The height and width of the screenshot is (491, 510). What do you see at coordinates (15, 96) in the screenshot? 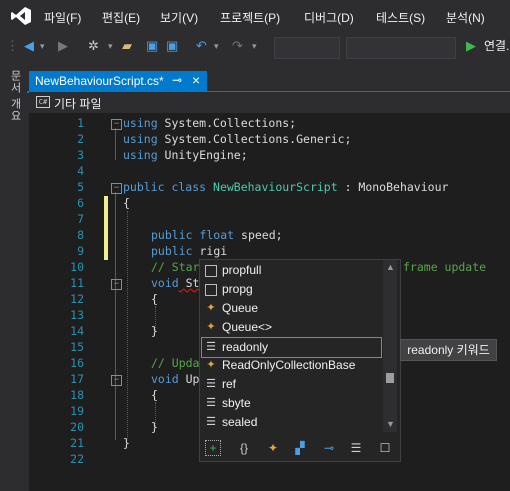
I see `document-outline-tab: 문서 개요` at bounding box center [15, 96].